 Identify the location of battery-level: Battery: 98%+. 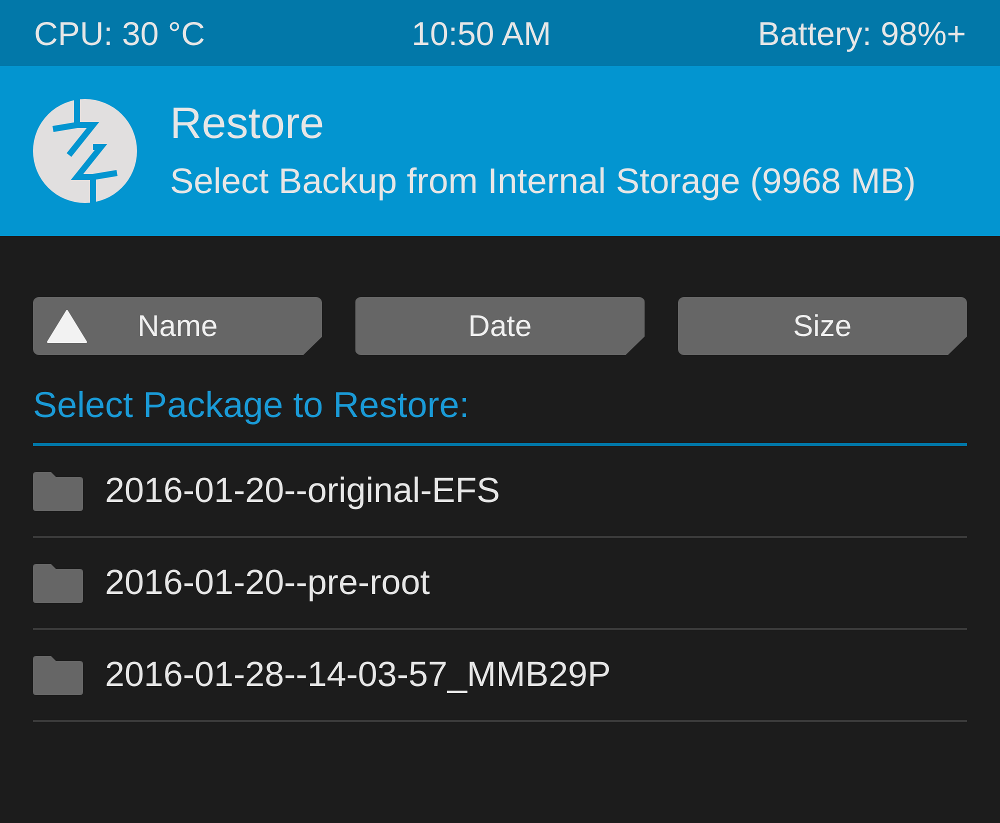
(862, 33).